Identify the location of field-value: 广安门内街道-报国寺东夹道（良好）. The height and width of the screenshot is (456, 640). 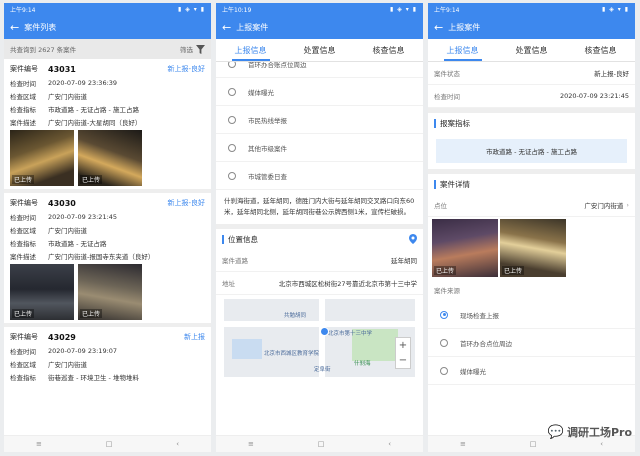
(101, 256).